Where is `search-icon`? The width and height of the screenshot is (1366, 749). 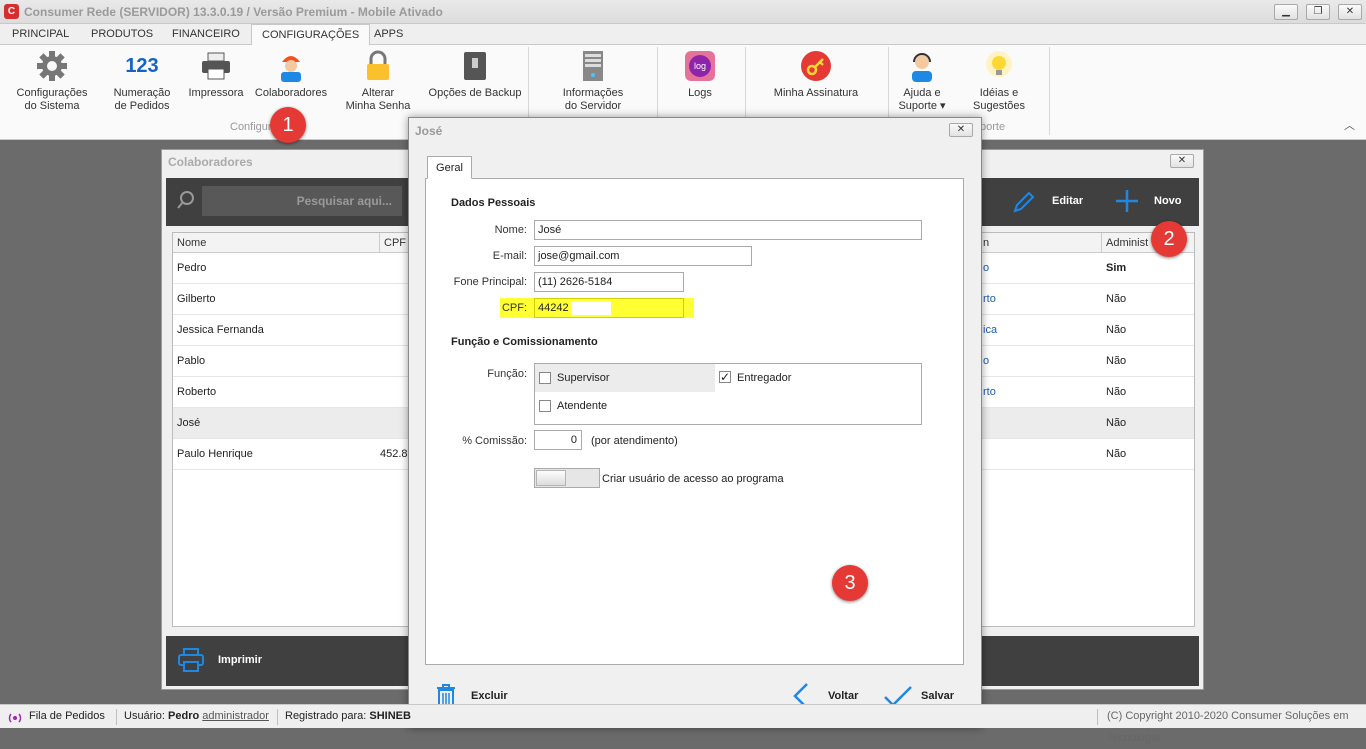 search-icon is located at coordinates (186, 201).